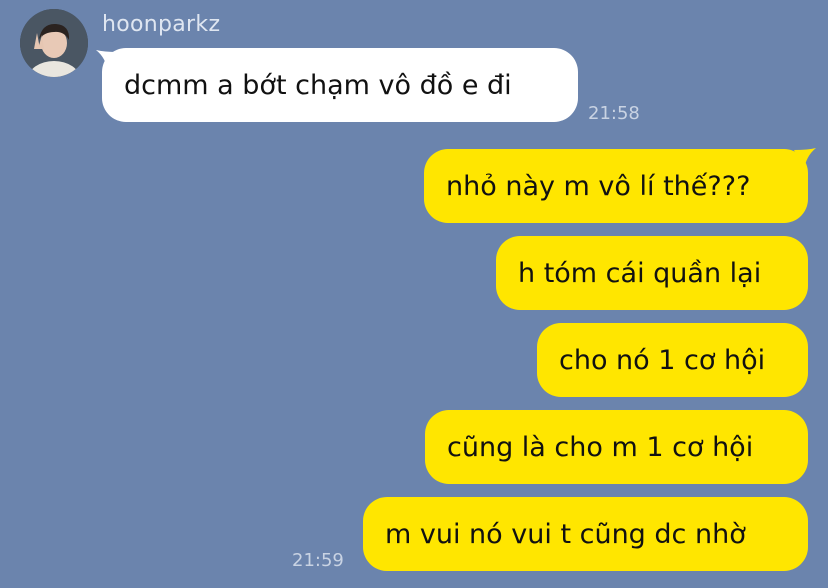  What do you see at coordinates (662, 360) in the screenshot?
I see `message-text: cho nó 1 cơ hội` at bounding box center [662, 360].